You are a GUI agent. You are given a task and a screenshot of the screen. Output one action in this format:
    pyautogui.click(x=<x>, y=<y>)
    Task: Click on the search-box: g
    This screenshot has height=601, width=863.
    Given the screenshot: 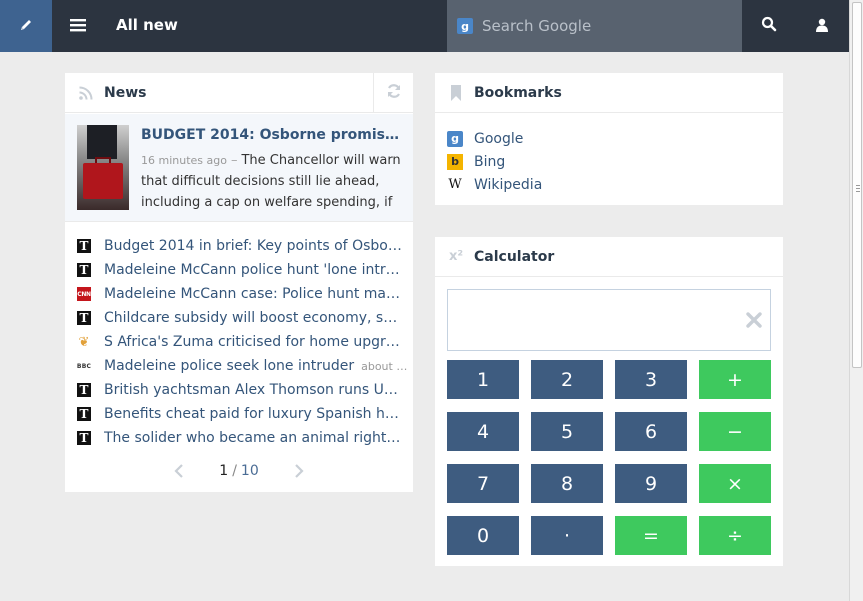 What is the action you would take?
    pyautogui.click(x=594, y=26)
    